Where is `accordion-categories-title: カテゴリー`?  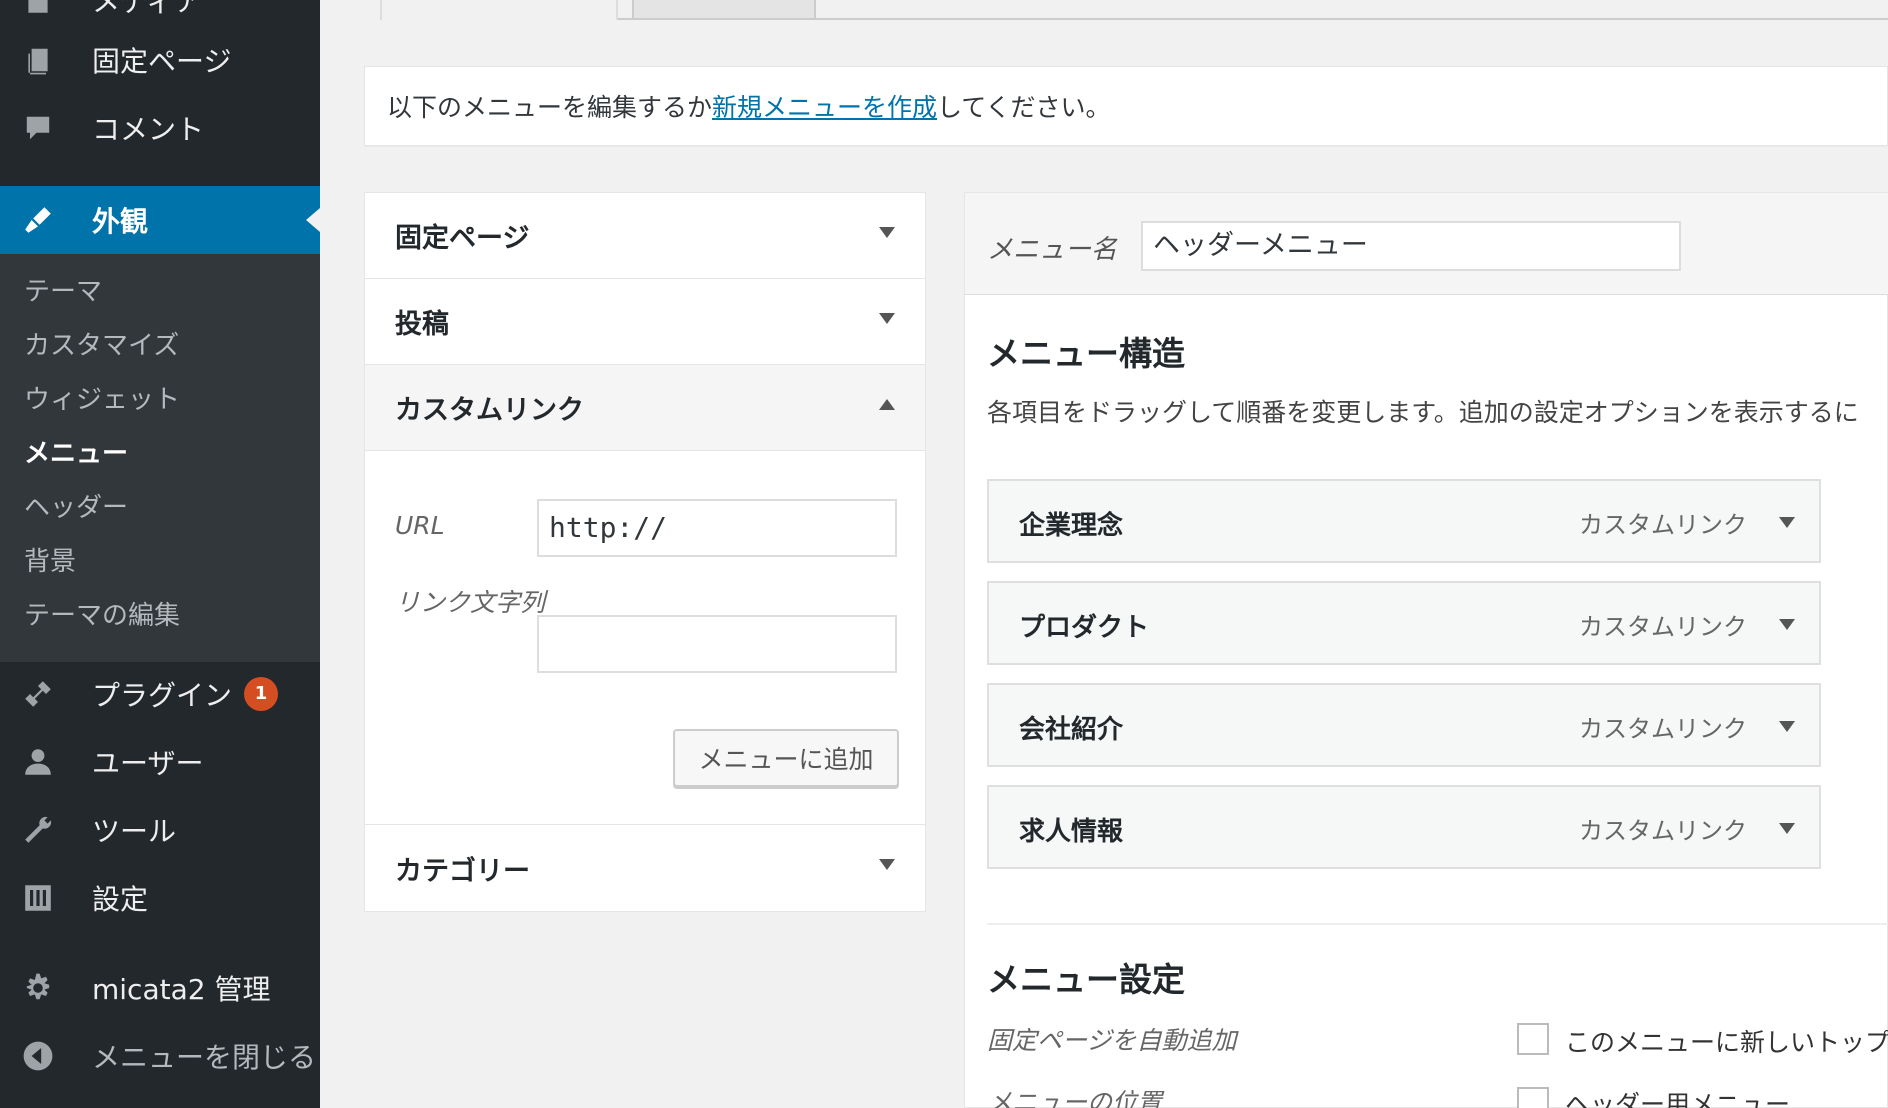
accordion-categories-title: カテゴリー is located at coordinates (462, 871).